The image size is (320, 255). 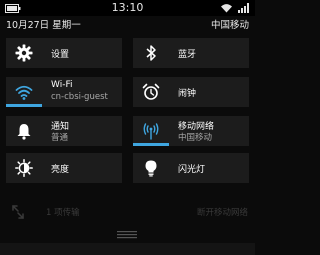 What do you see at coordinates (24, 92) in the screenshot?
I see `wifi-icon` at bounding box center [24, 92].